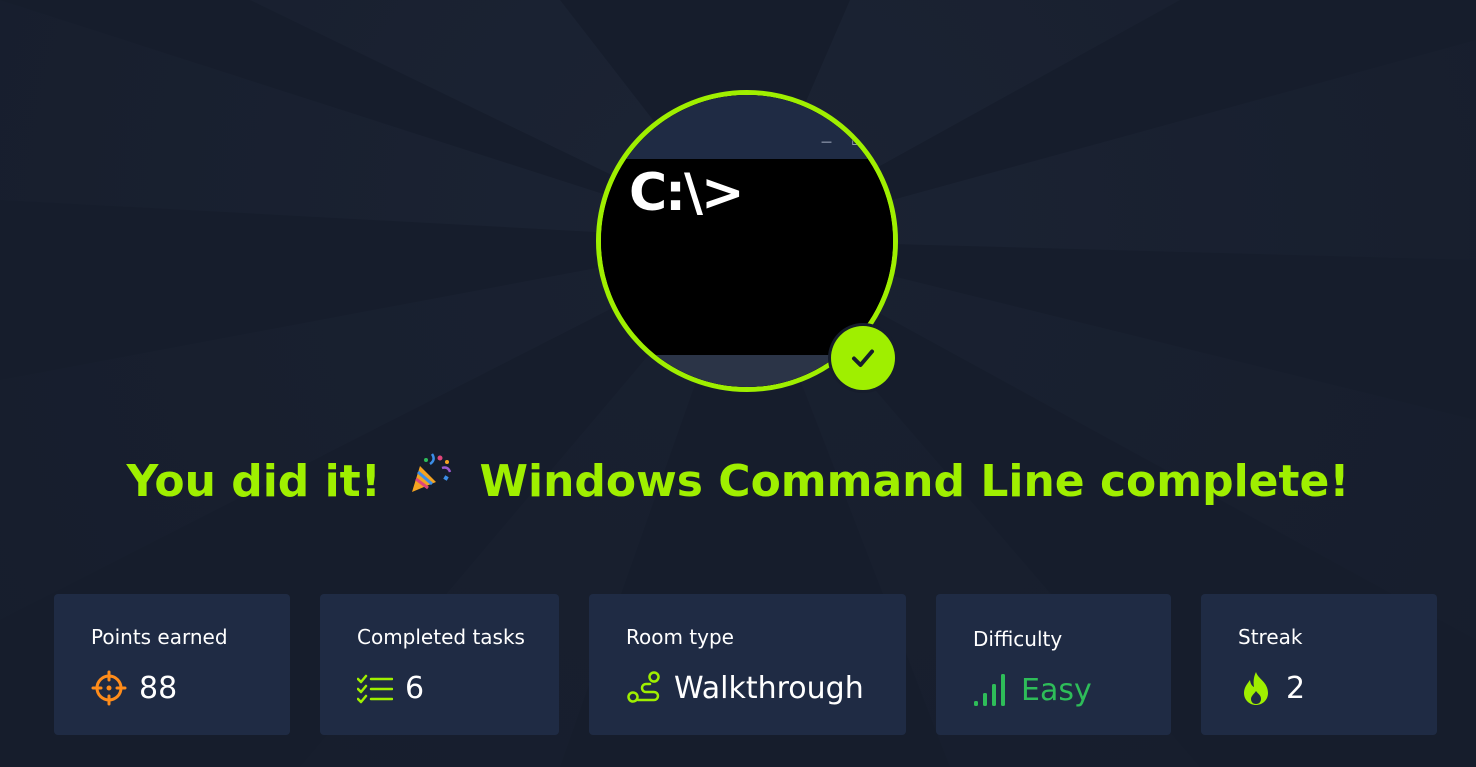  Describe the element at coordinates (782, 481) in the screenshot. I see `headline-room-name: Windows Command Line` at that location.